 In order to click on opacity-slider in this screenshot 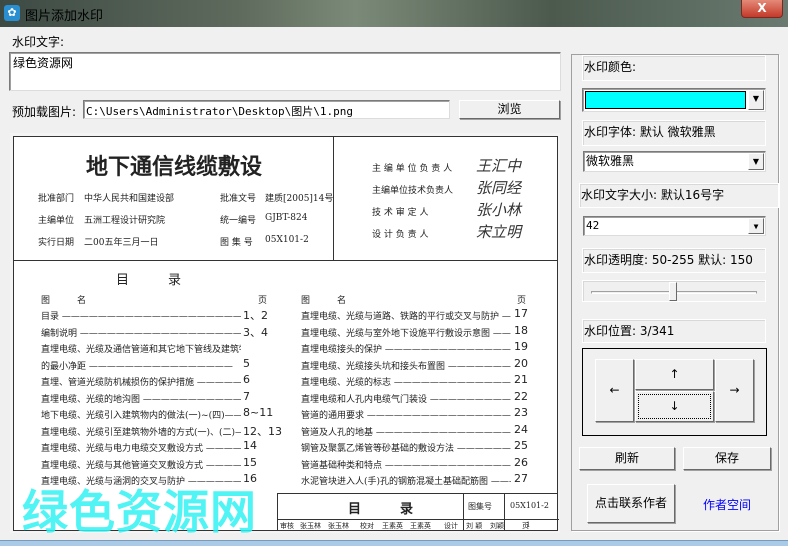, I will do `click(674, 291)`.